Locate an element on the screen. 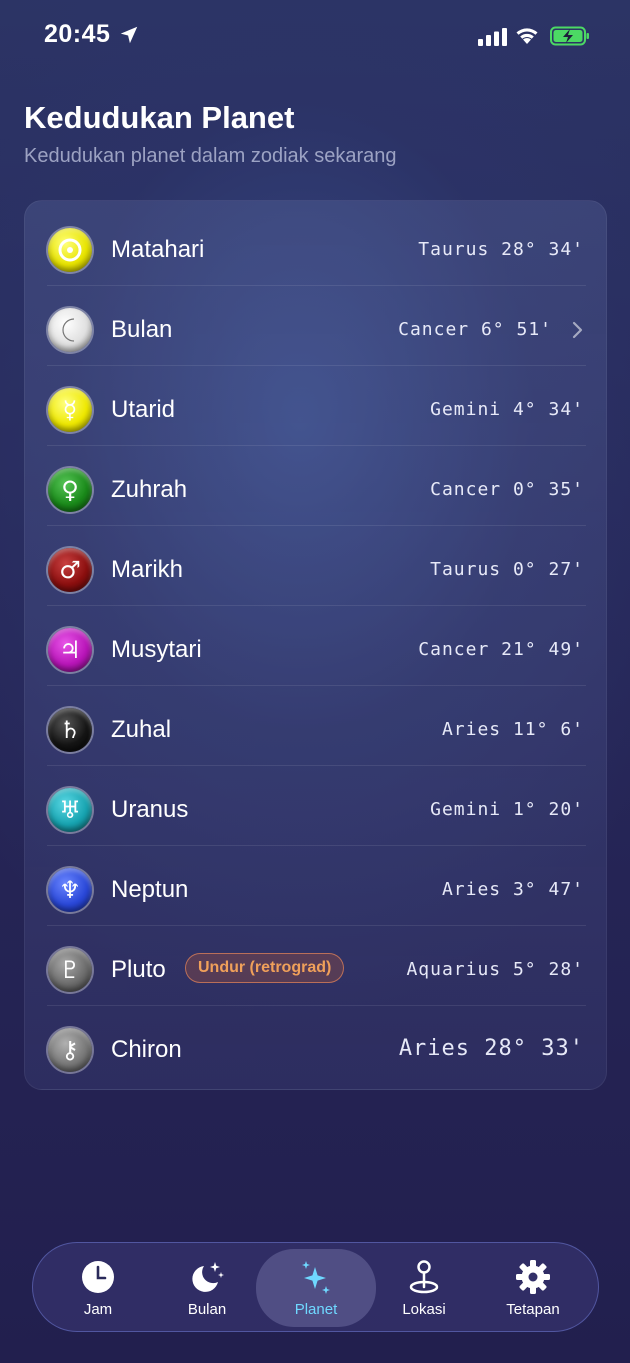 The width and height of the screenshot is (630, 1363). planet-position: Cancer 6° 51' is located at coordinates (475, 329).